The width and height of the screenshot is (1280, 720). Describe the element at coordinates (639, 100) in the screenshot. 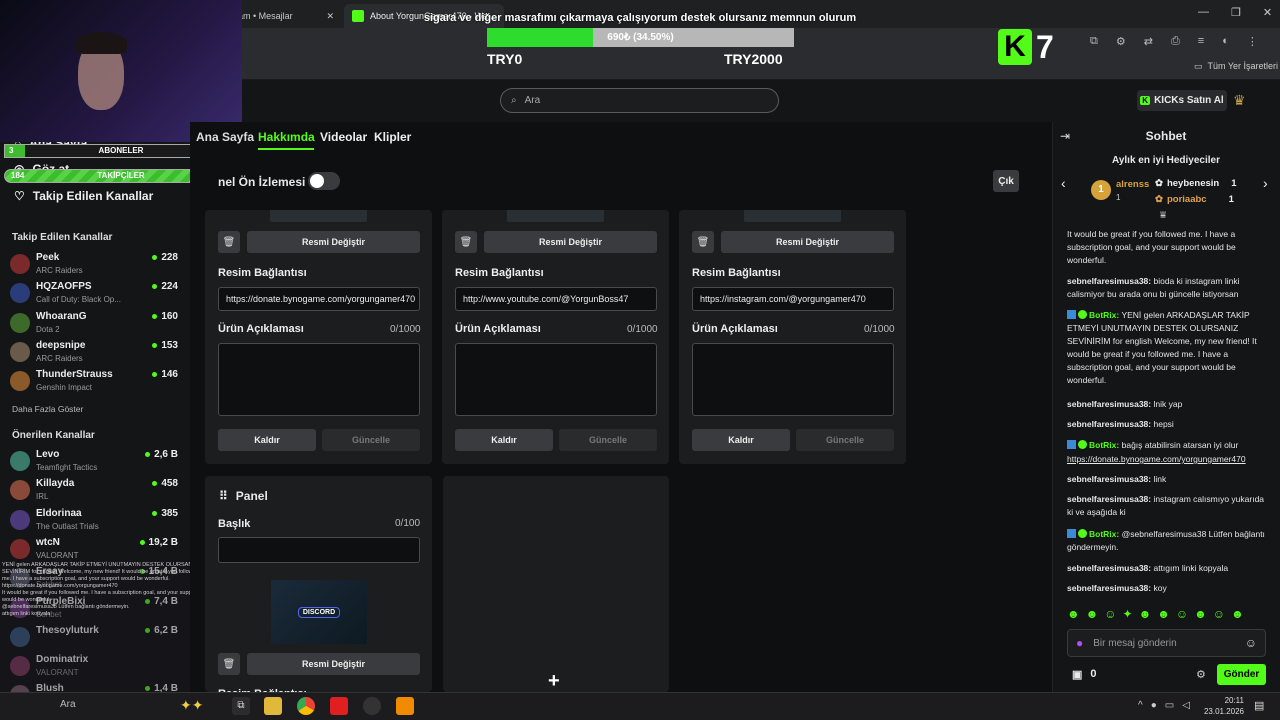

I see `search-input: ⌕ Ara` at that location.